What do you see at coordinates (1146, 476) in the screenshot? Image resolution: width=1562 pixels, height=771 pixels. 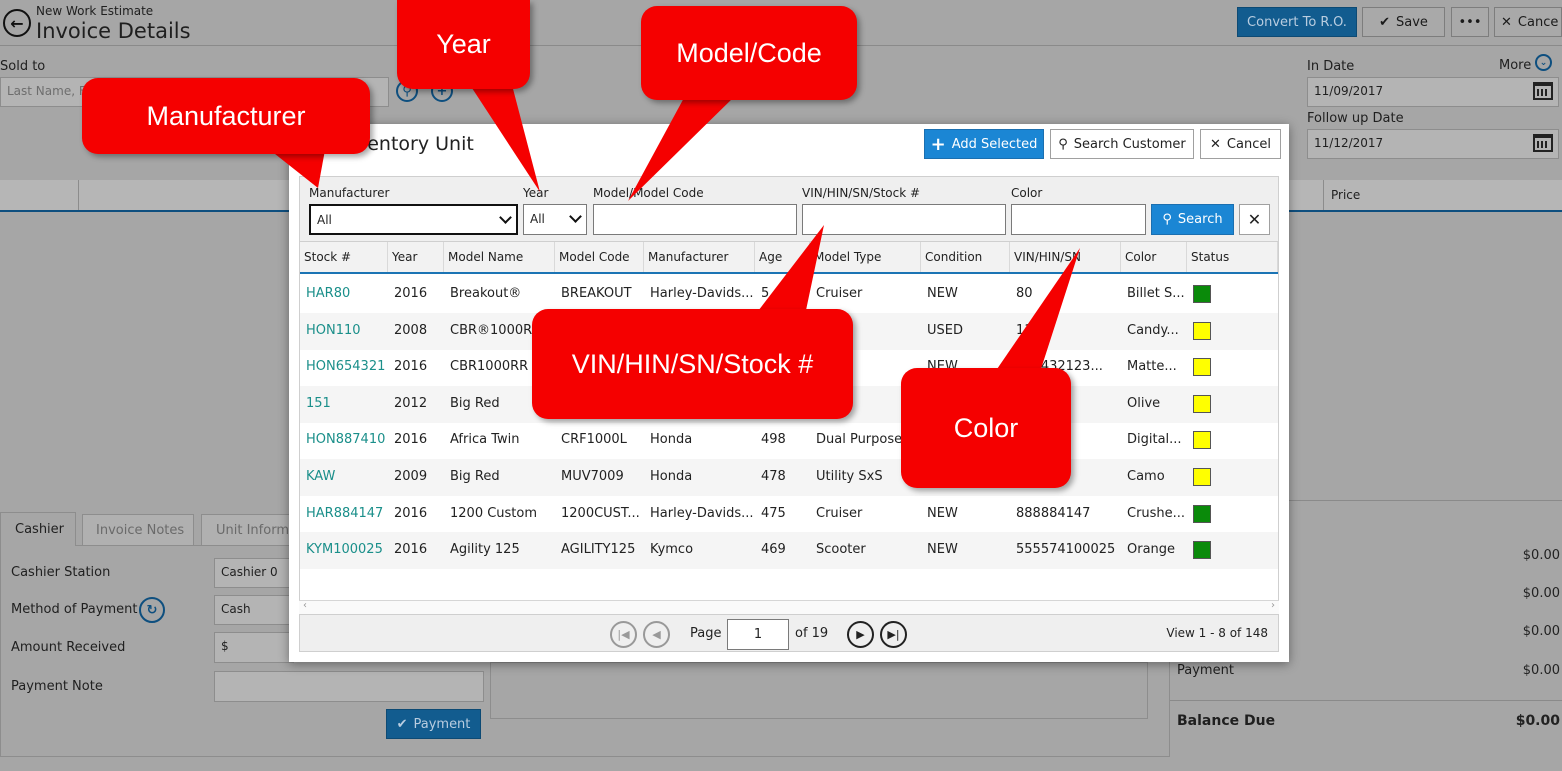 I see `col-color-cell: Camo` at bounding box center [1146, 476].